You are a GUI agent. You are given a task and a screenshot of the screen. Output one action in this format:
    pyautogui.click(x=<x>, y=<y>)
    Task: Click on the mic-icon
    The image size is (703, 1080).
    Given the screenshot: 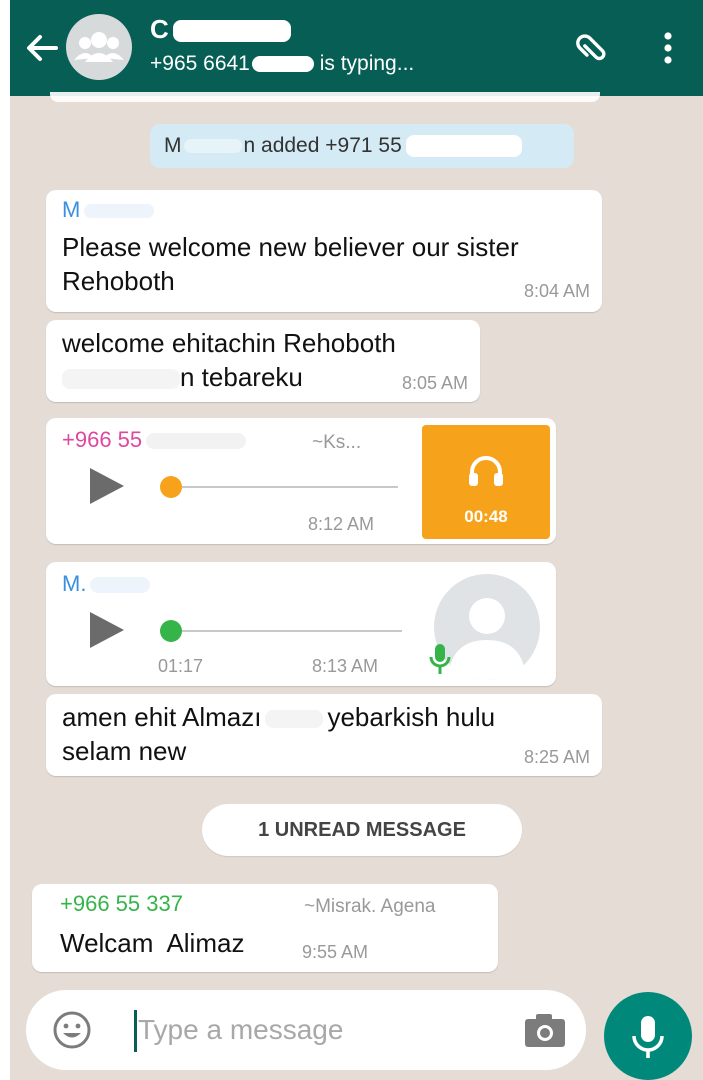 What is the action you would take?
    pyautogui.click(x=648, y=1037)
    